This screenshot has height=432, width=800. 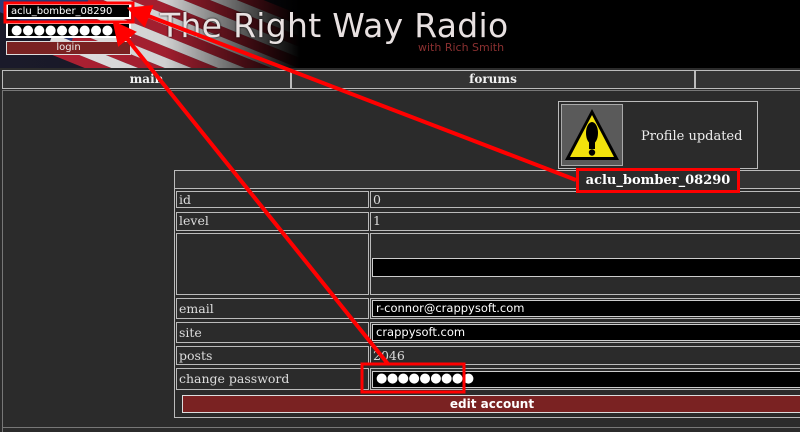 I want to click on change-password-label: change password, so click(x=272, y=379).